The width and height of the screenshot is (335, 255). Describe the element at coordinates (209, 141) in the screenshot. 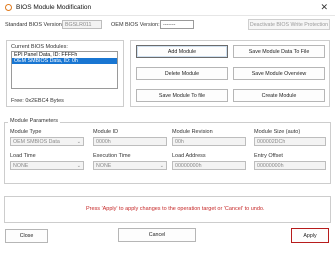

I see `module-revision-field: 00h` at that location.